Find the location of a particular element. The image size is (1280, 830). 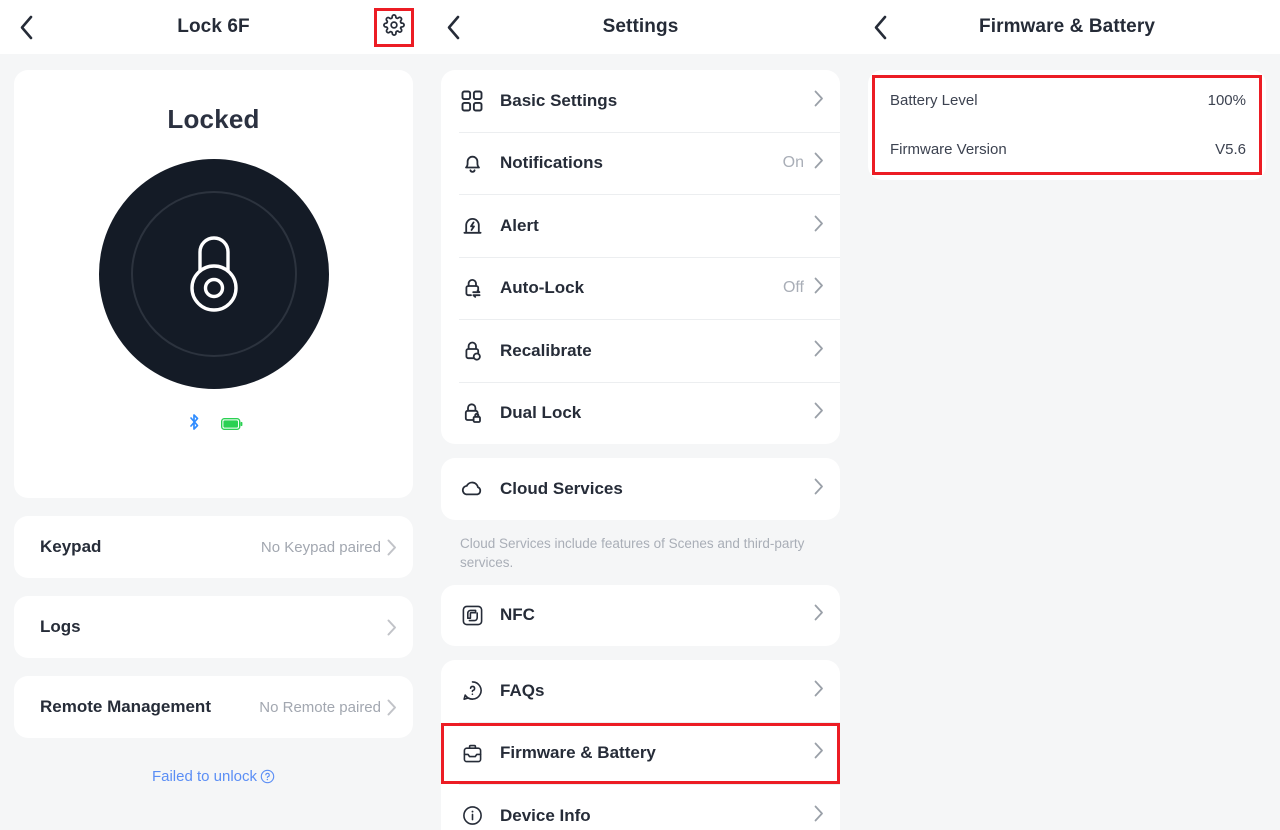

lock-header-bar: Lock 6F is located at coordinates (213, 27).